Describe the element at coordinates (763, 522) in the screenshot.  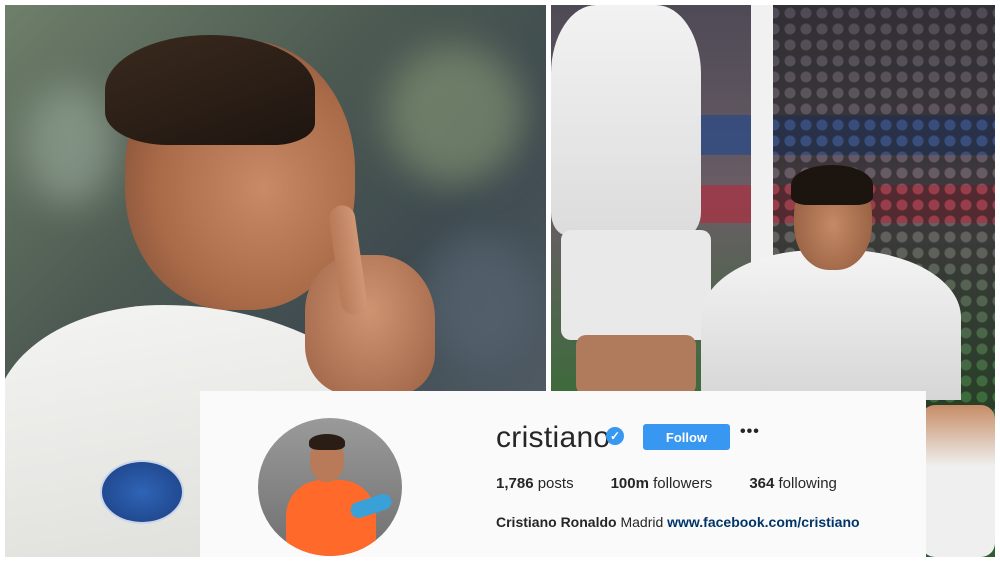
I see `profile-website-link: www.facebook.com/cristiano` at that location.